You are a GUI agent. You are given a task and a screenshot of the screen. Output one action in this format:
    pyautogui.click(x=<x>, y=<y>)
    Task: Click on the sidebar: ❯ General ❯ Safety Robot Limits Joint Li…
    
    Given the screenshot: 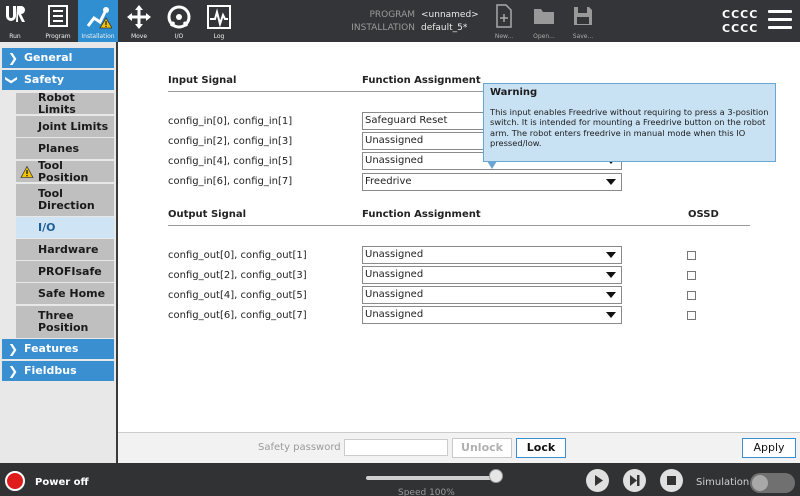 What is the action you would take?
    pyautogui.click(x=58, y=252)
    